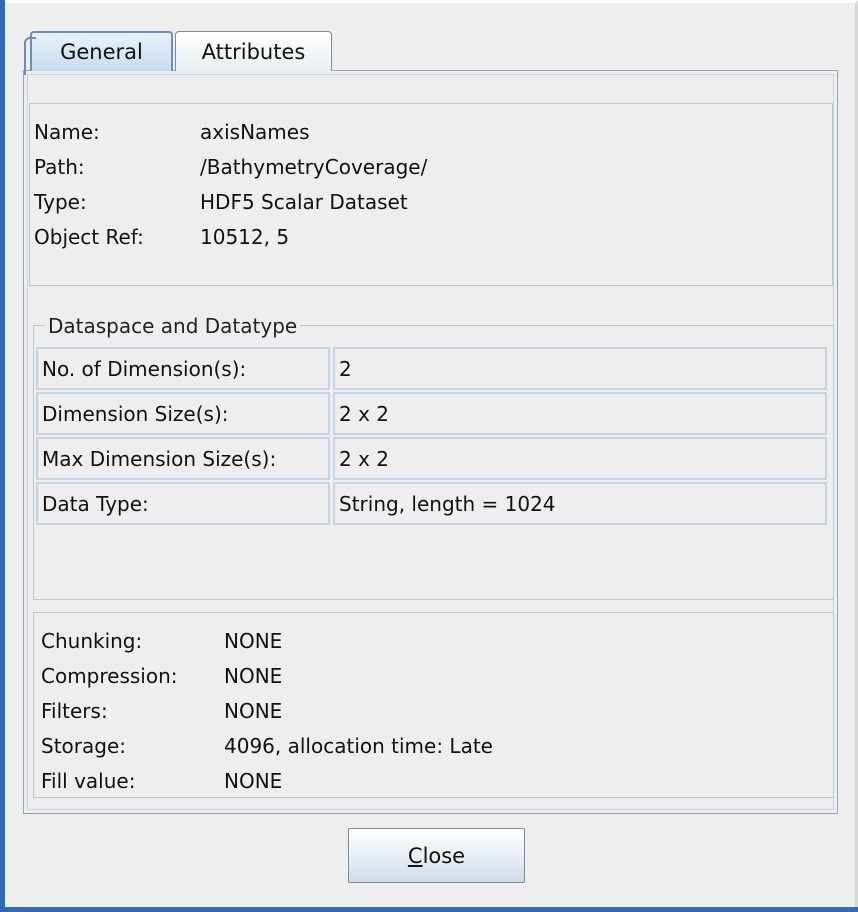  I want to click on ds-row-data-type: Data Type: String, length = 1024, so click(433, 504).